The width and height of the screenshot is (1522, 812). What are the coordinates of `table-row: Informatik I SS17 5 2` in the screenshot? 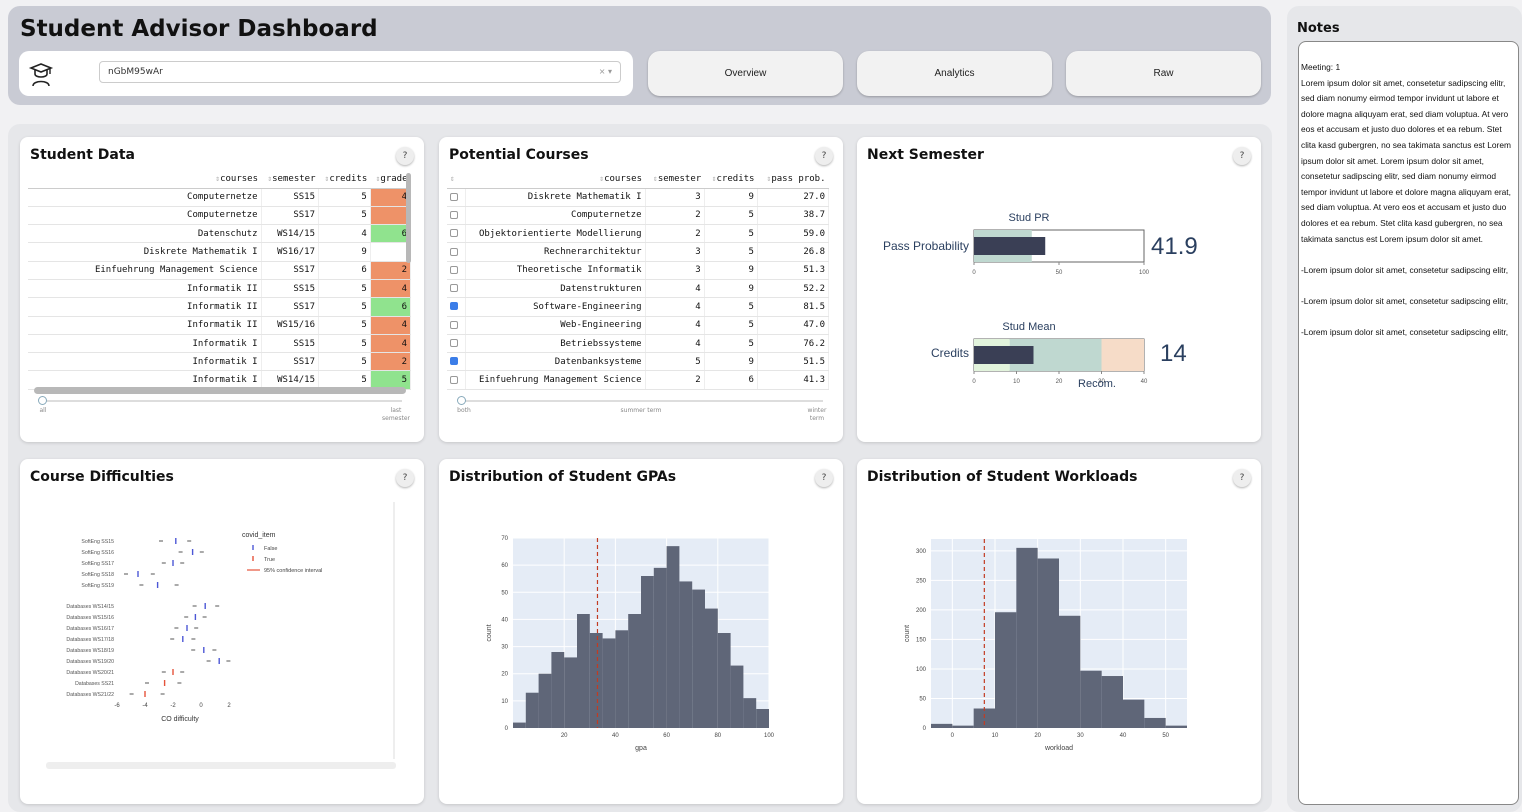 It's located at (220, 362).